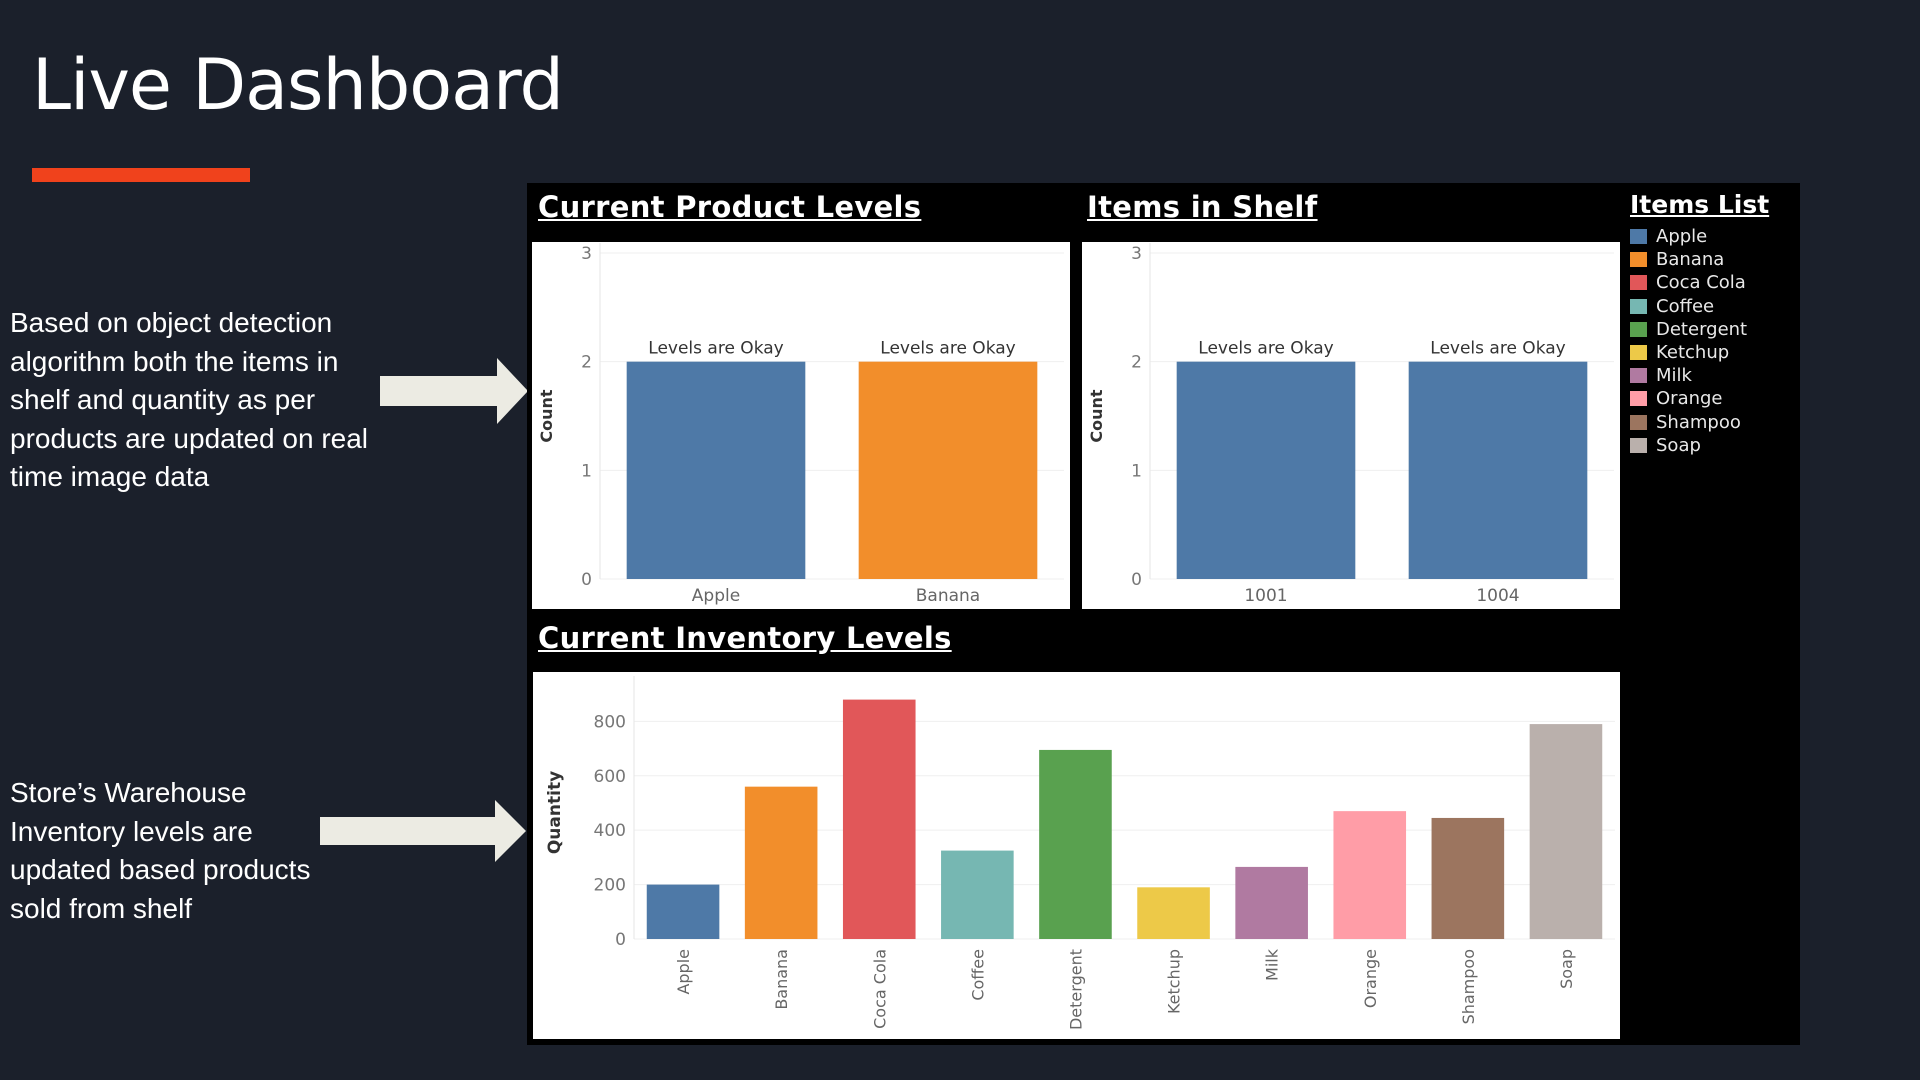 The image size is (1920, 1080). I want to click on title-accent-bar, so click(141, 175).